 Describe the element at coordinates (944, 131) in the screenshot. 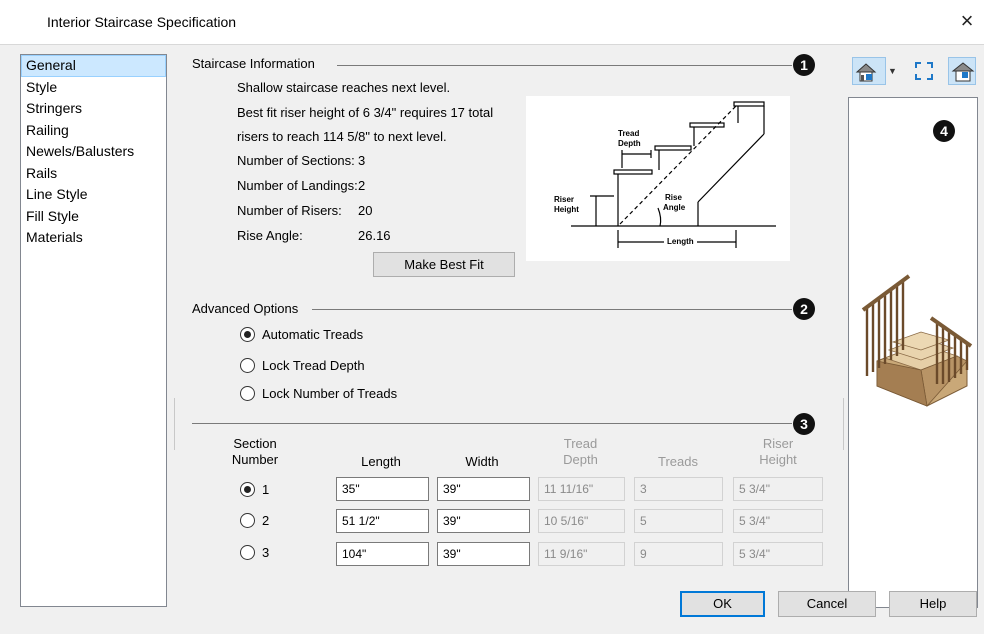

I see `callout-badge-4: 4` at that location.